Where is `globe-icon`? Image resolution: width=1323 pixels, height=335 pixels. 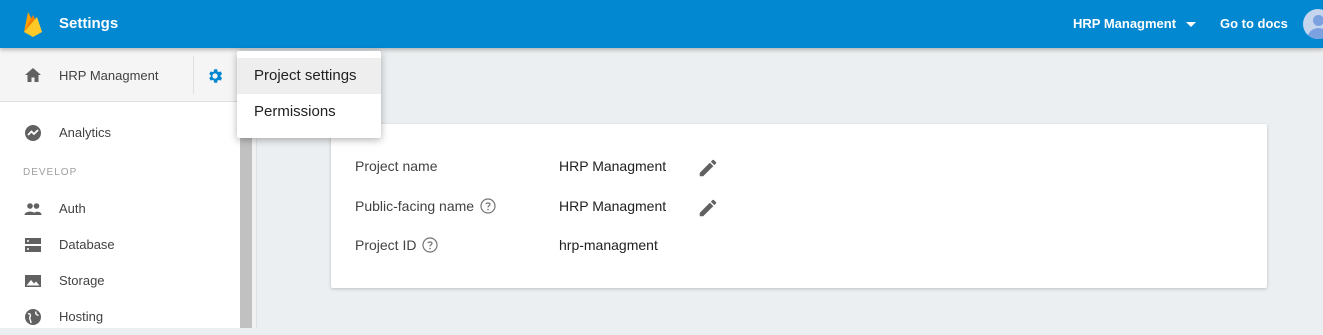
globe-icon is located at coordinates (33, 317).